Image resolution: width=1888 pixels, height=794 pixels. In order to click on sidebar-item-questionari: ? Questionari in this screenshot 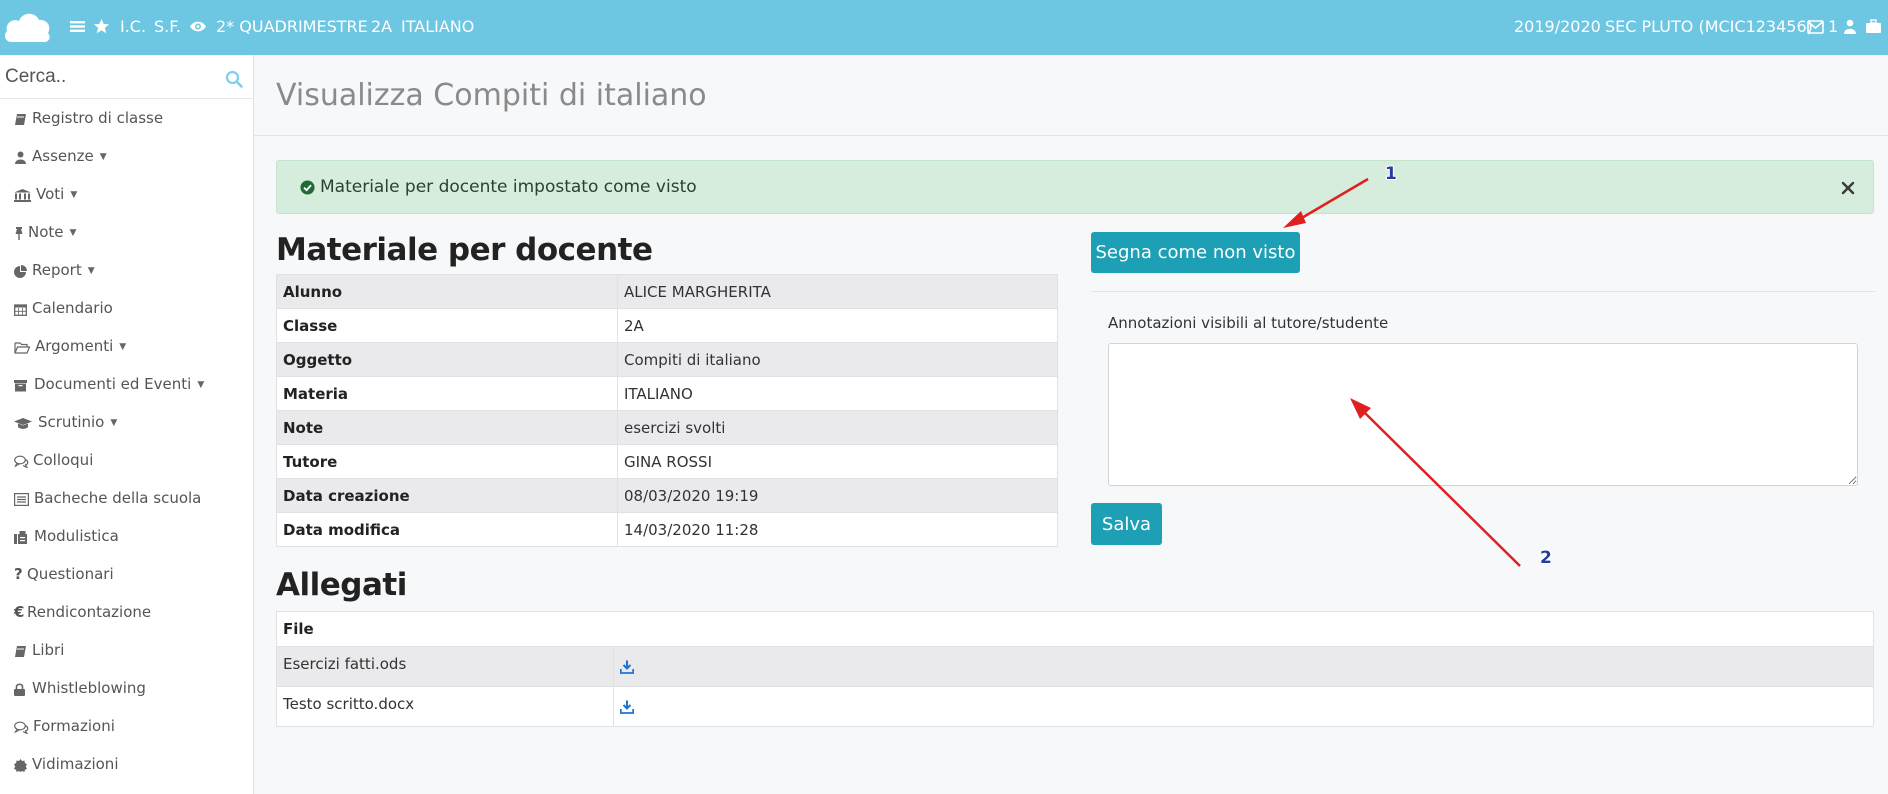, I will do `click(126, 575)`.